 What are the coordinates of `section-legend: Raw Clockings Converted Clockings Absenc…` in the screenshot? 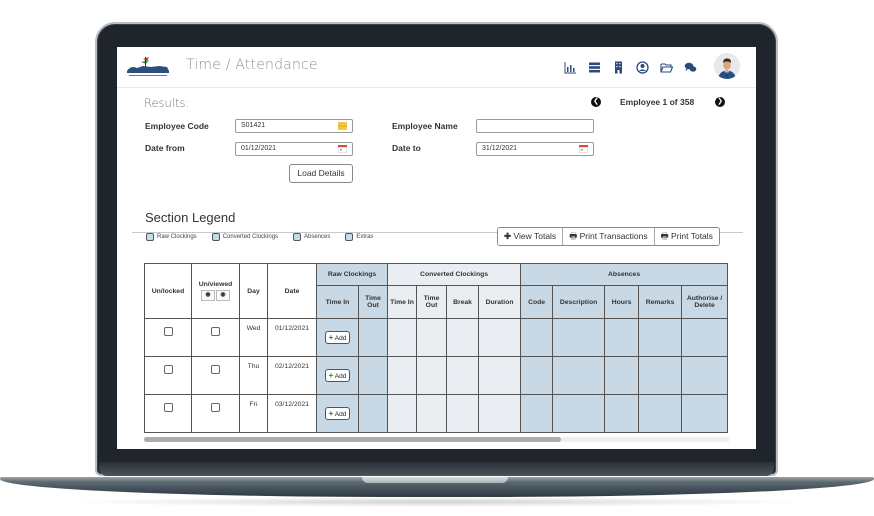 It's located at (267, 237).